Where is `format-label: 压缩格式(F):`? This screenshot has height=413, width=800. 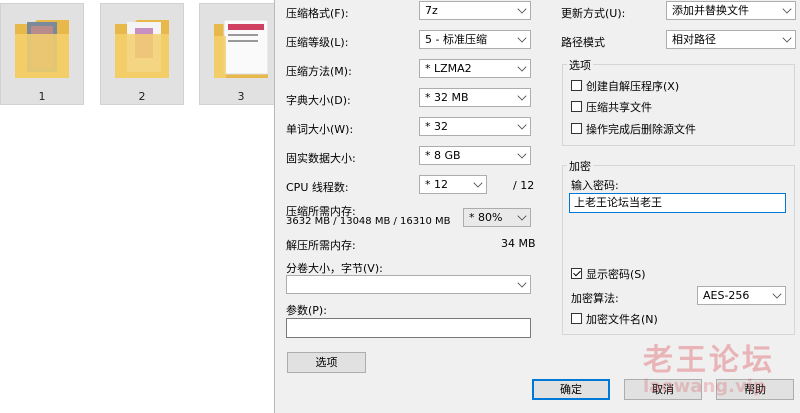
format-label: 压缩格式(F): is located at coordinates (317, 13).